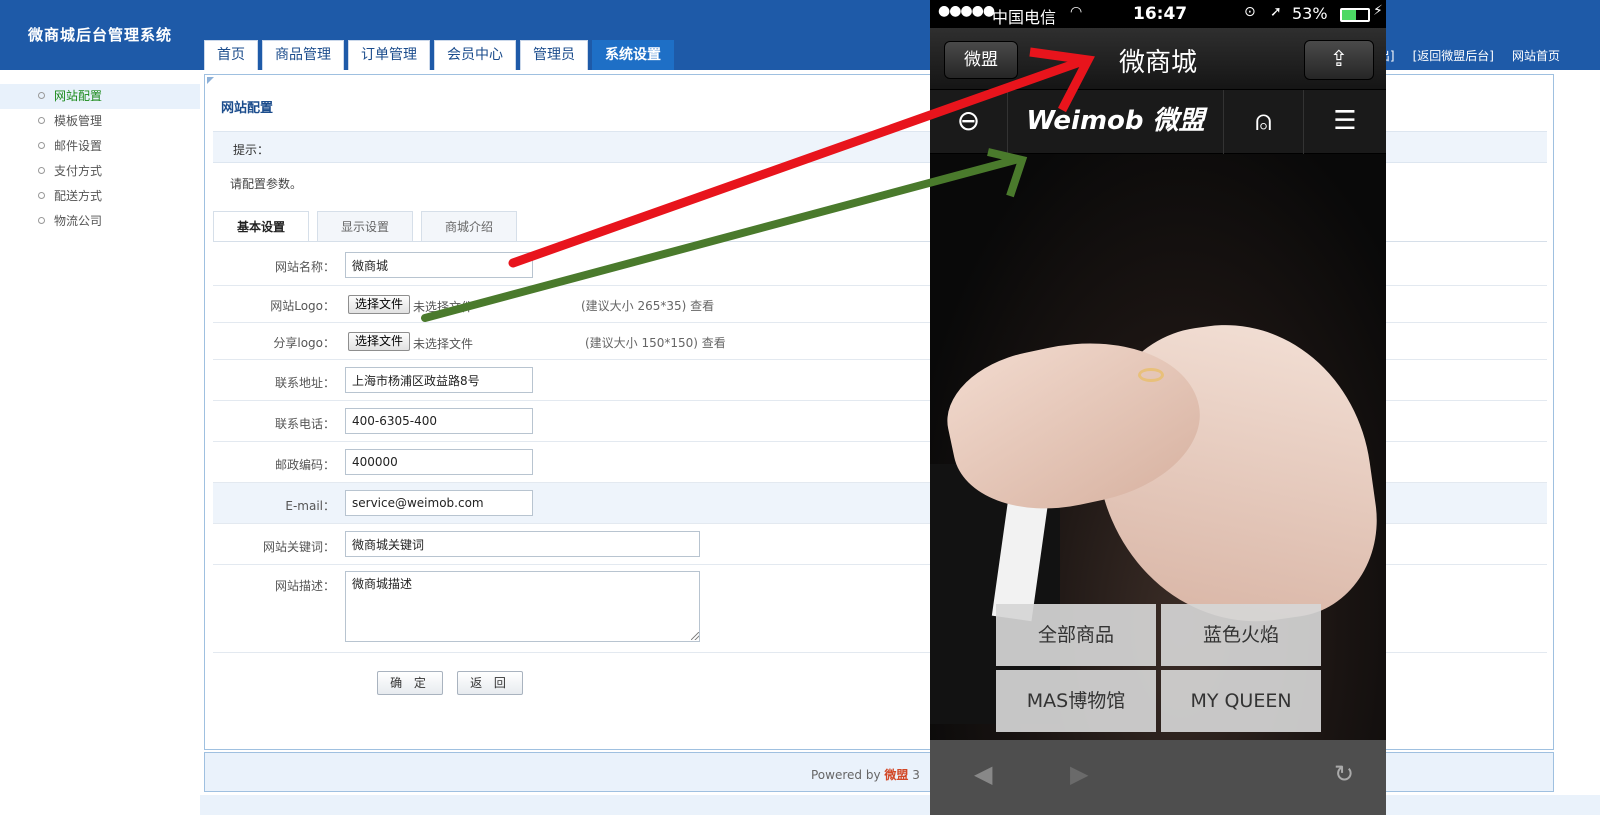 Image resolution: width=1600 pixels, height=815 pixels. What do you see at coordinates (379, 341) in the screenshot?
I see `share-logo-choose-file-button: 选择文件` at bounding box center [379, 341].